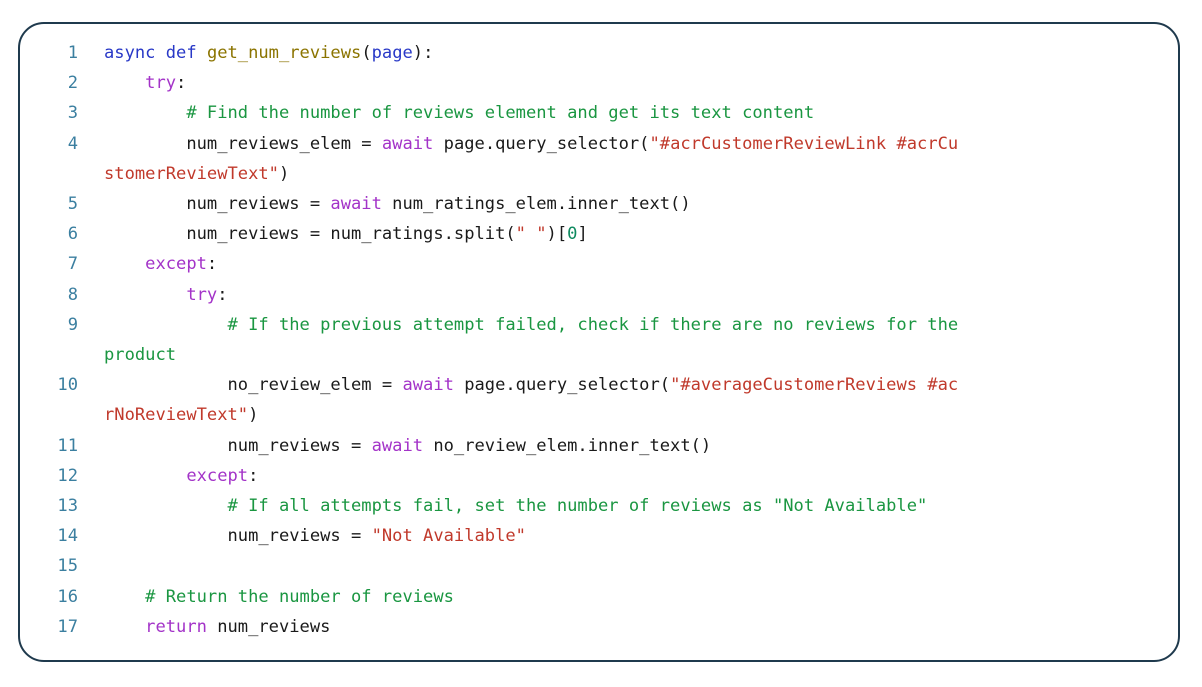  I want to click on code-token-com: # Return the number of reviews, so click(299, 596).